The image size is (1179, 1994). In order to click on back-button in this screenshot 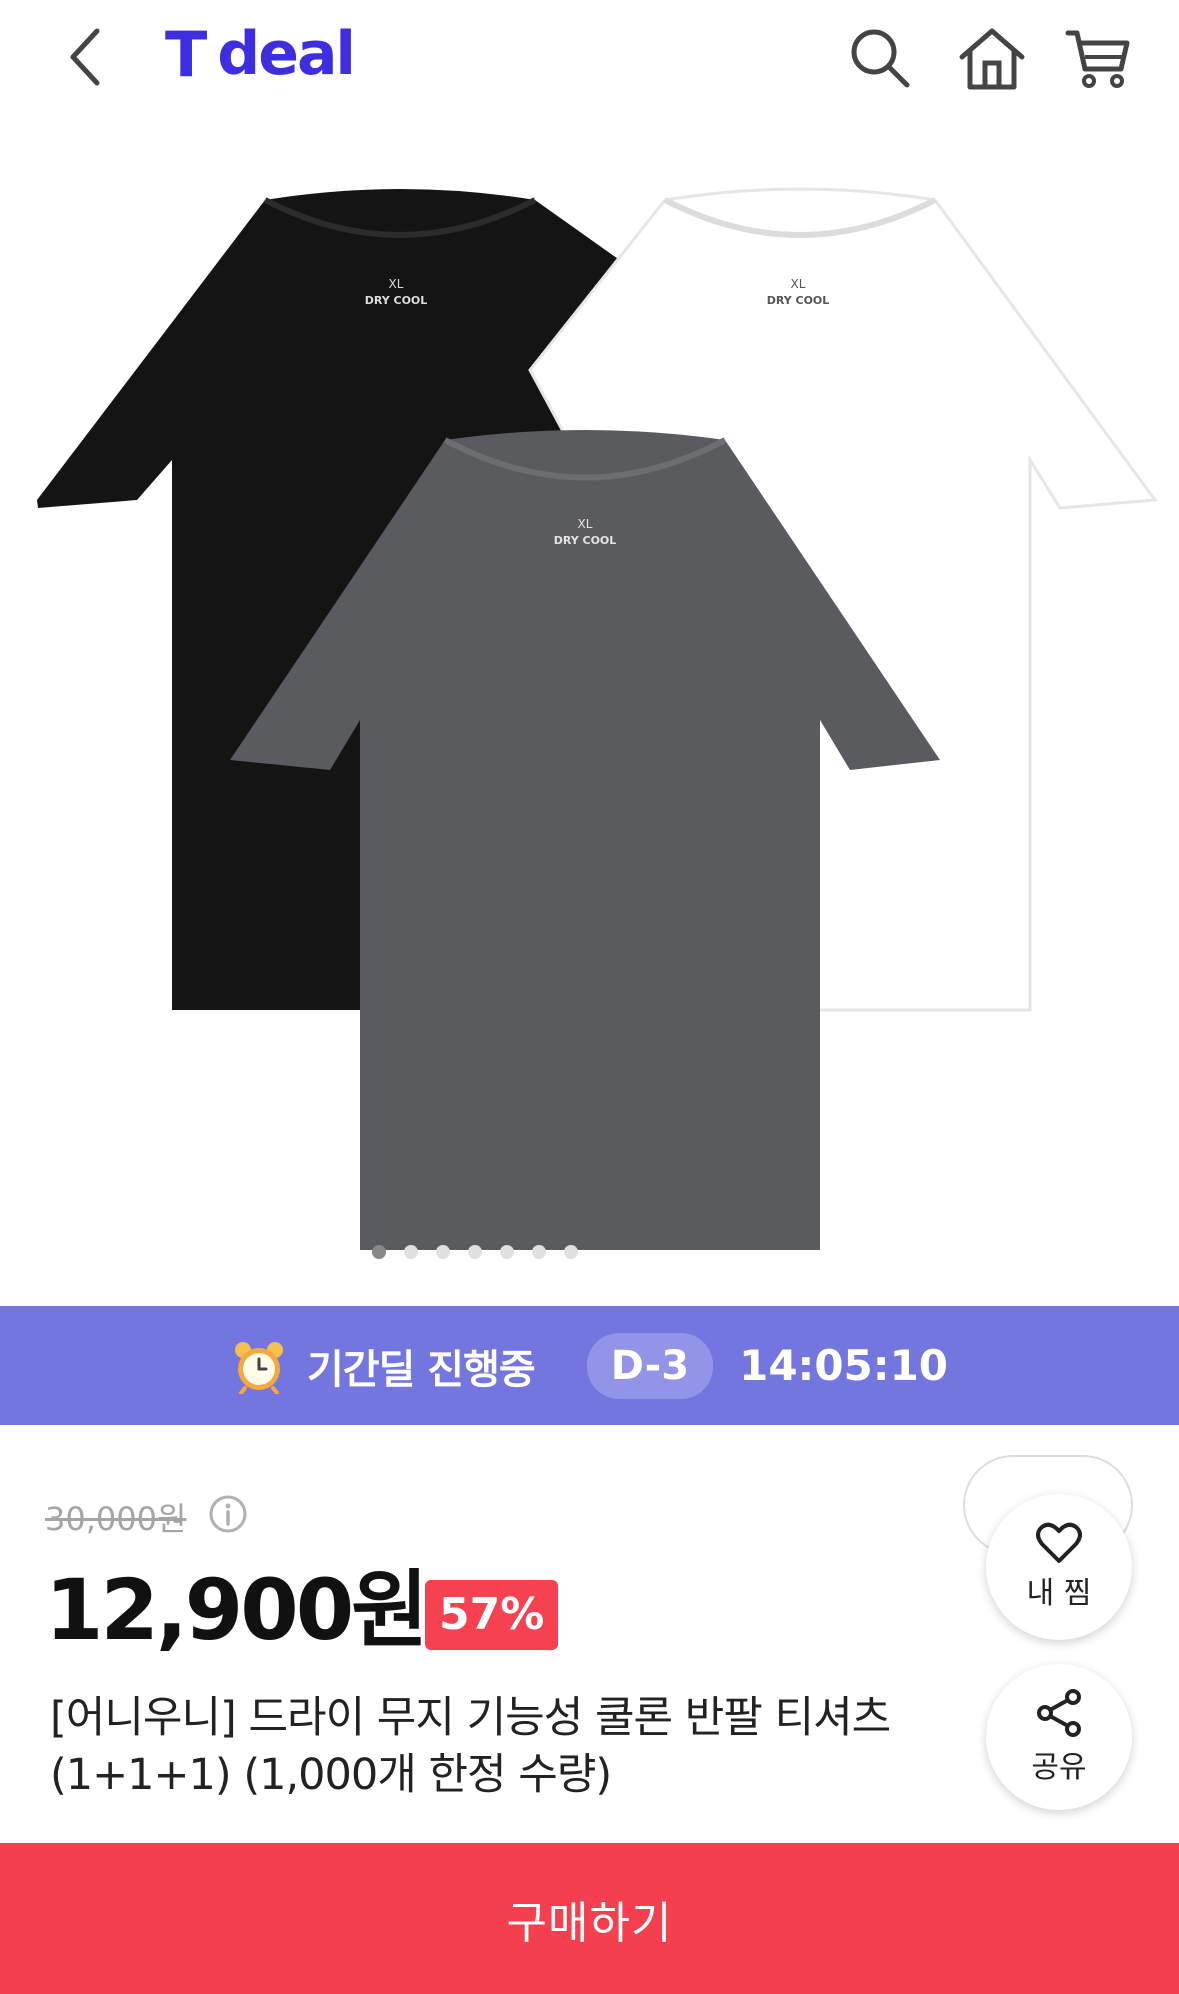, I will do `click(85, 57)`.